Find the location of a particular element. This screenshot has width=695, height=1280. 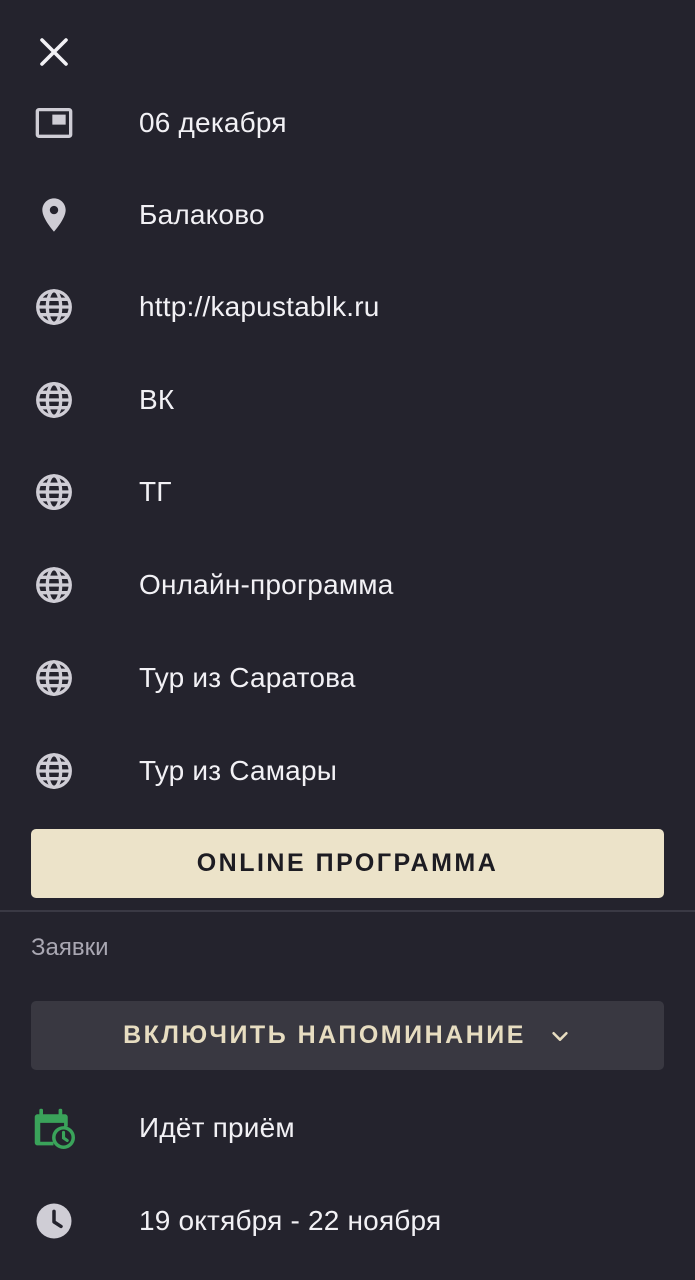

applications-section-title: Заявки is located at coordinates (70, 947).